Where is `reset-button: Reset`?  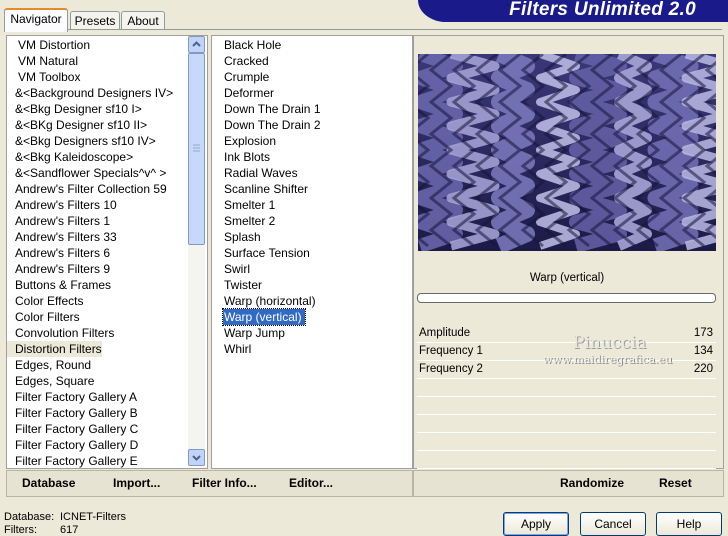
reset-button: Reset is located at coordinates (675, 483).